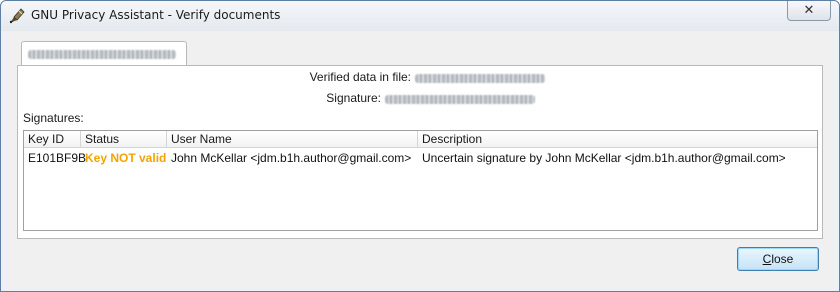 This screenshot has width=840, height=292. I want to click on status-badge: Key NOT valid, so click(126, 158).